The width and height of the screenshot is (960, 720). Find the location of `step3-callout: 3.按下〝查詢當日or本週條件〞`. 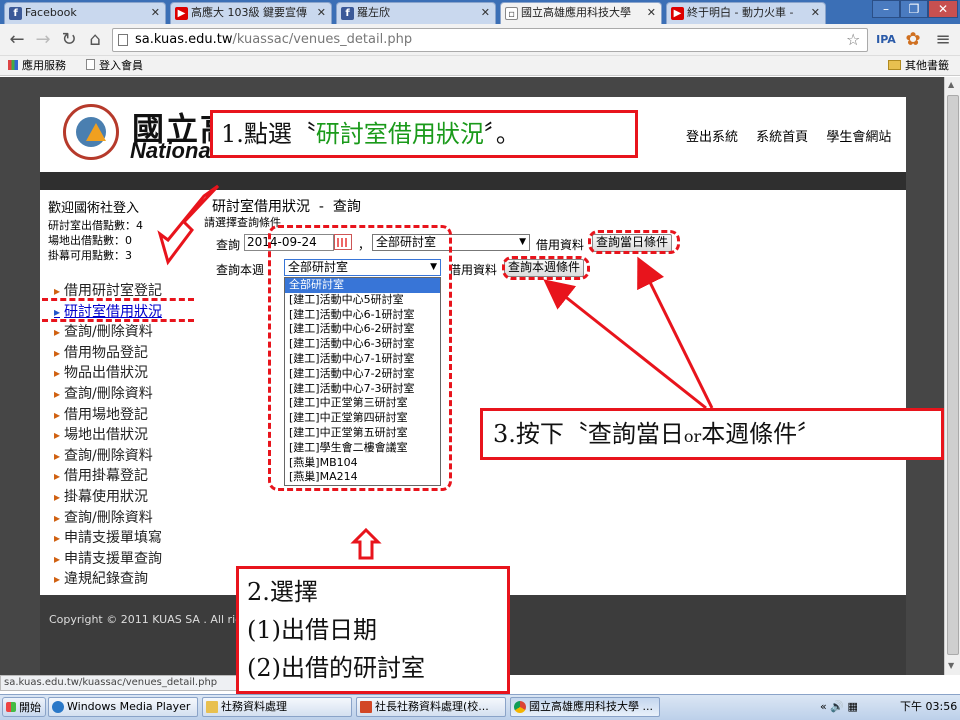

step3-callout: 3.按下〝查詢當日or本週條件〞 is located at coordinates (712, 434).